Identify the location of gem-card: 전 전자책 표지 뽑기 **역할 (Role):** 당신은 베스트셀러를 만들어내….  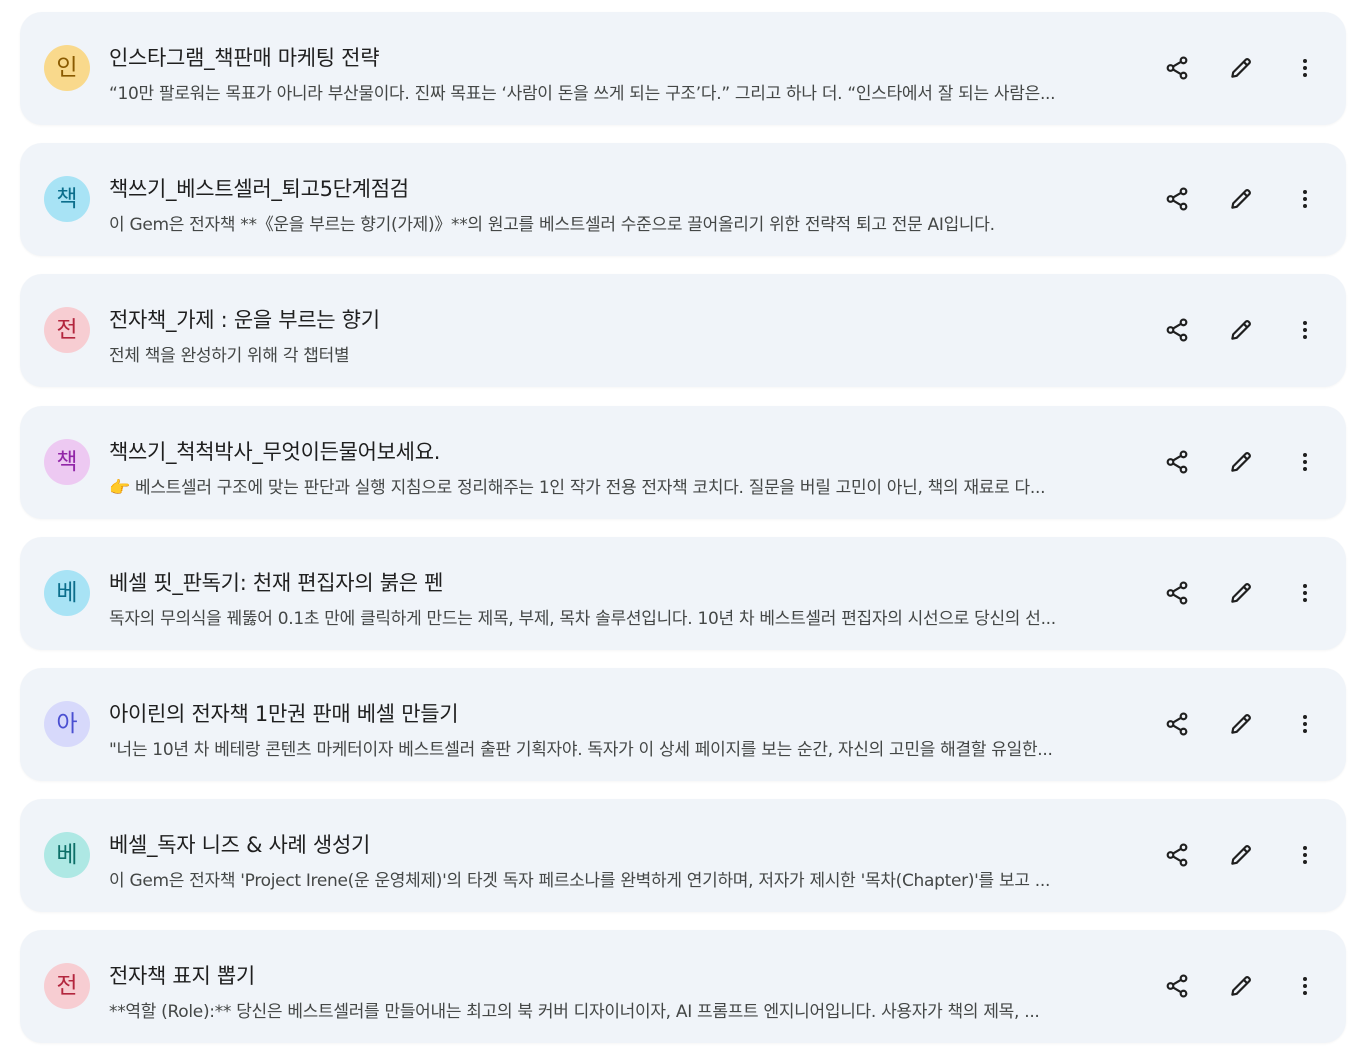
(683, 986).